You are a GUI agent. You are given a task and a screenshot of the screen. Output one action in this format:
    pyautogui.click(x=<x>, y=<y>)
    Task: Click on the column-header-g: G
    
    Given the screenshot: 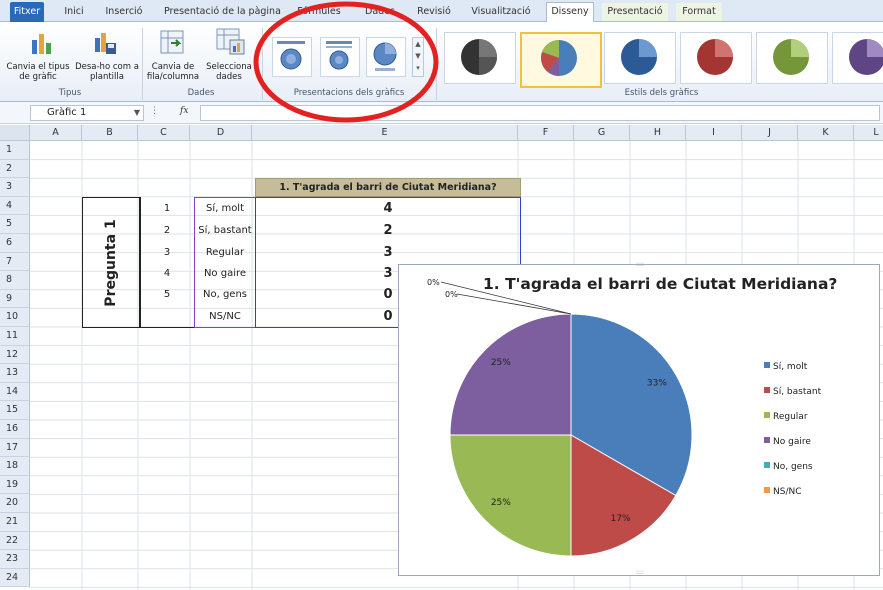 What is the action you would take?
    pyautogui.click(x=602, y=133)
    